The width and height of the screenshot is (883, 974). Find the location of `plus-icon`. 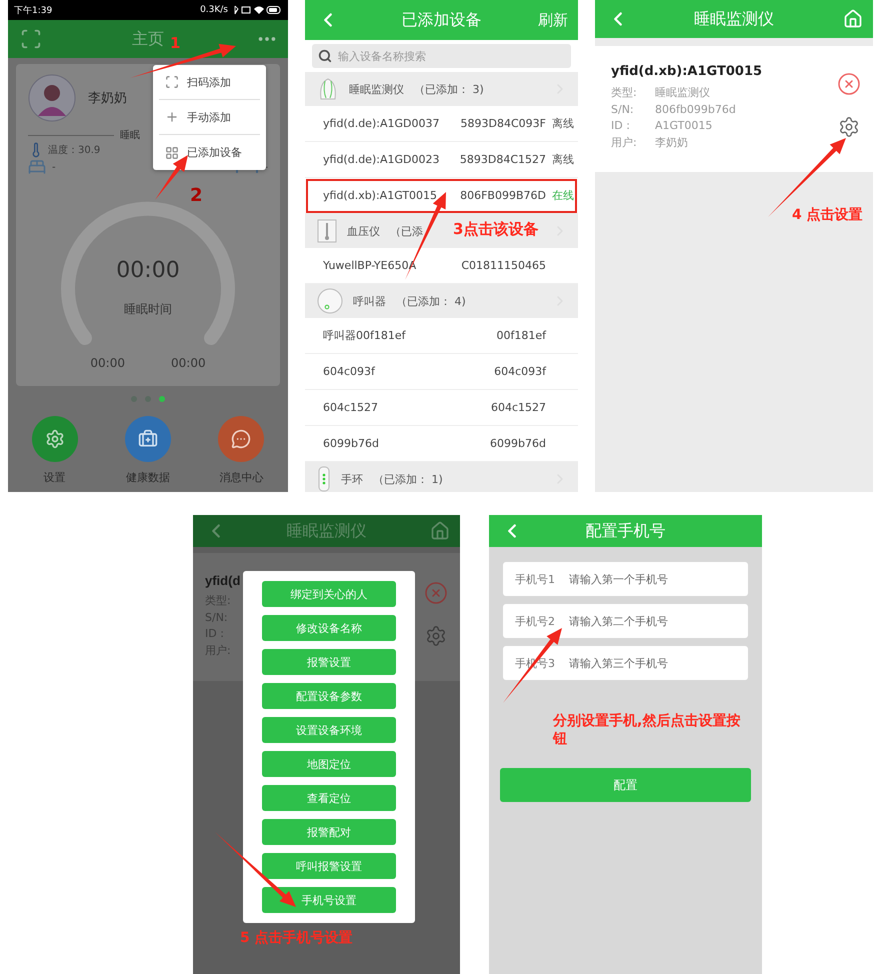

plus-icon is located at coordinates (172, 117).